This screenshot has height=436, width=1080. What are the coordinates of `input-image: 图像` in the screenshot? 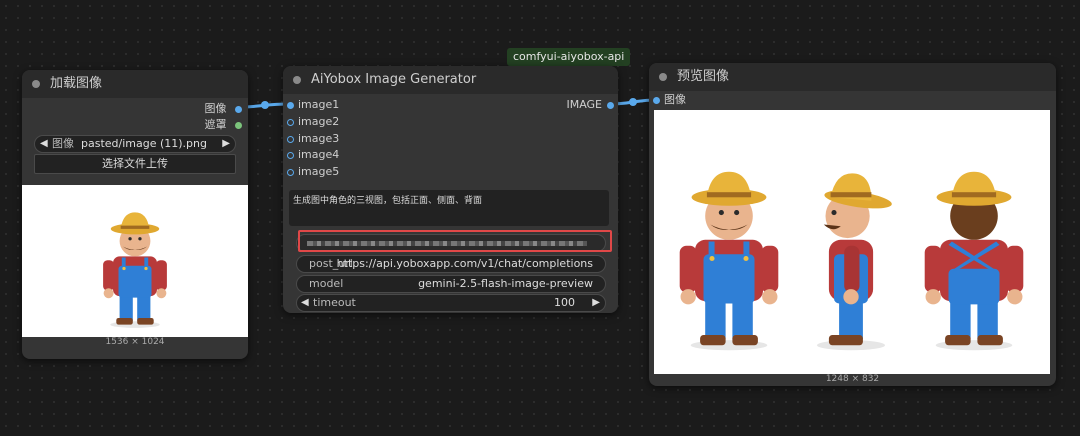 It's located at (669, 100).